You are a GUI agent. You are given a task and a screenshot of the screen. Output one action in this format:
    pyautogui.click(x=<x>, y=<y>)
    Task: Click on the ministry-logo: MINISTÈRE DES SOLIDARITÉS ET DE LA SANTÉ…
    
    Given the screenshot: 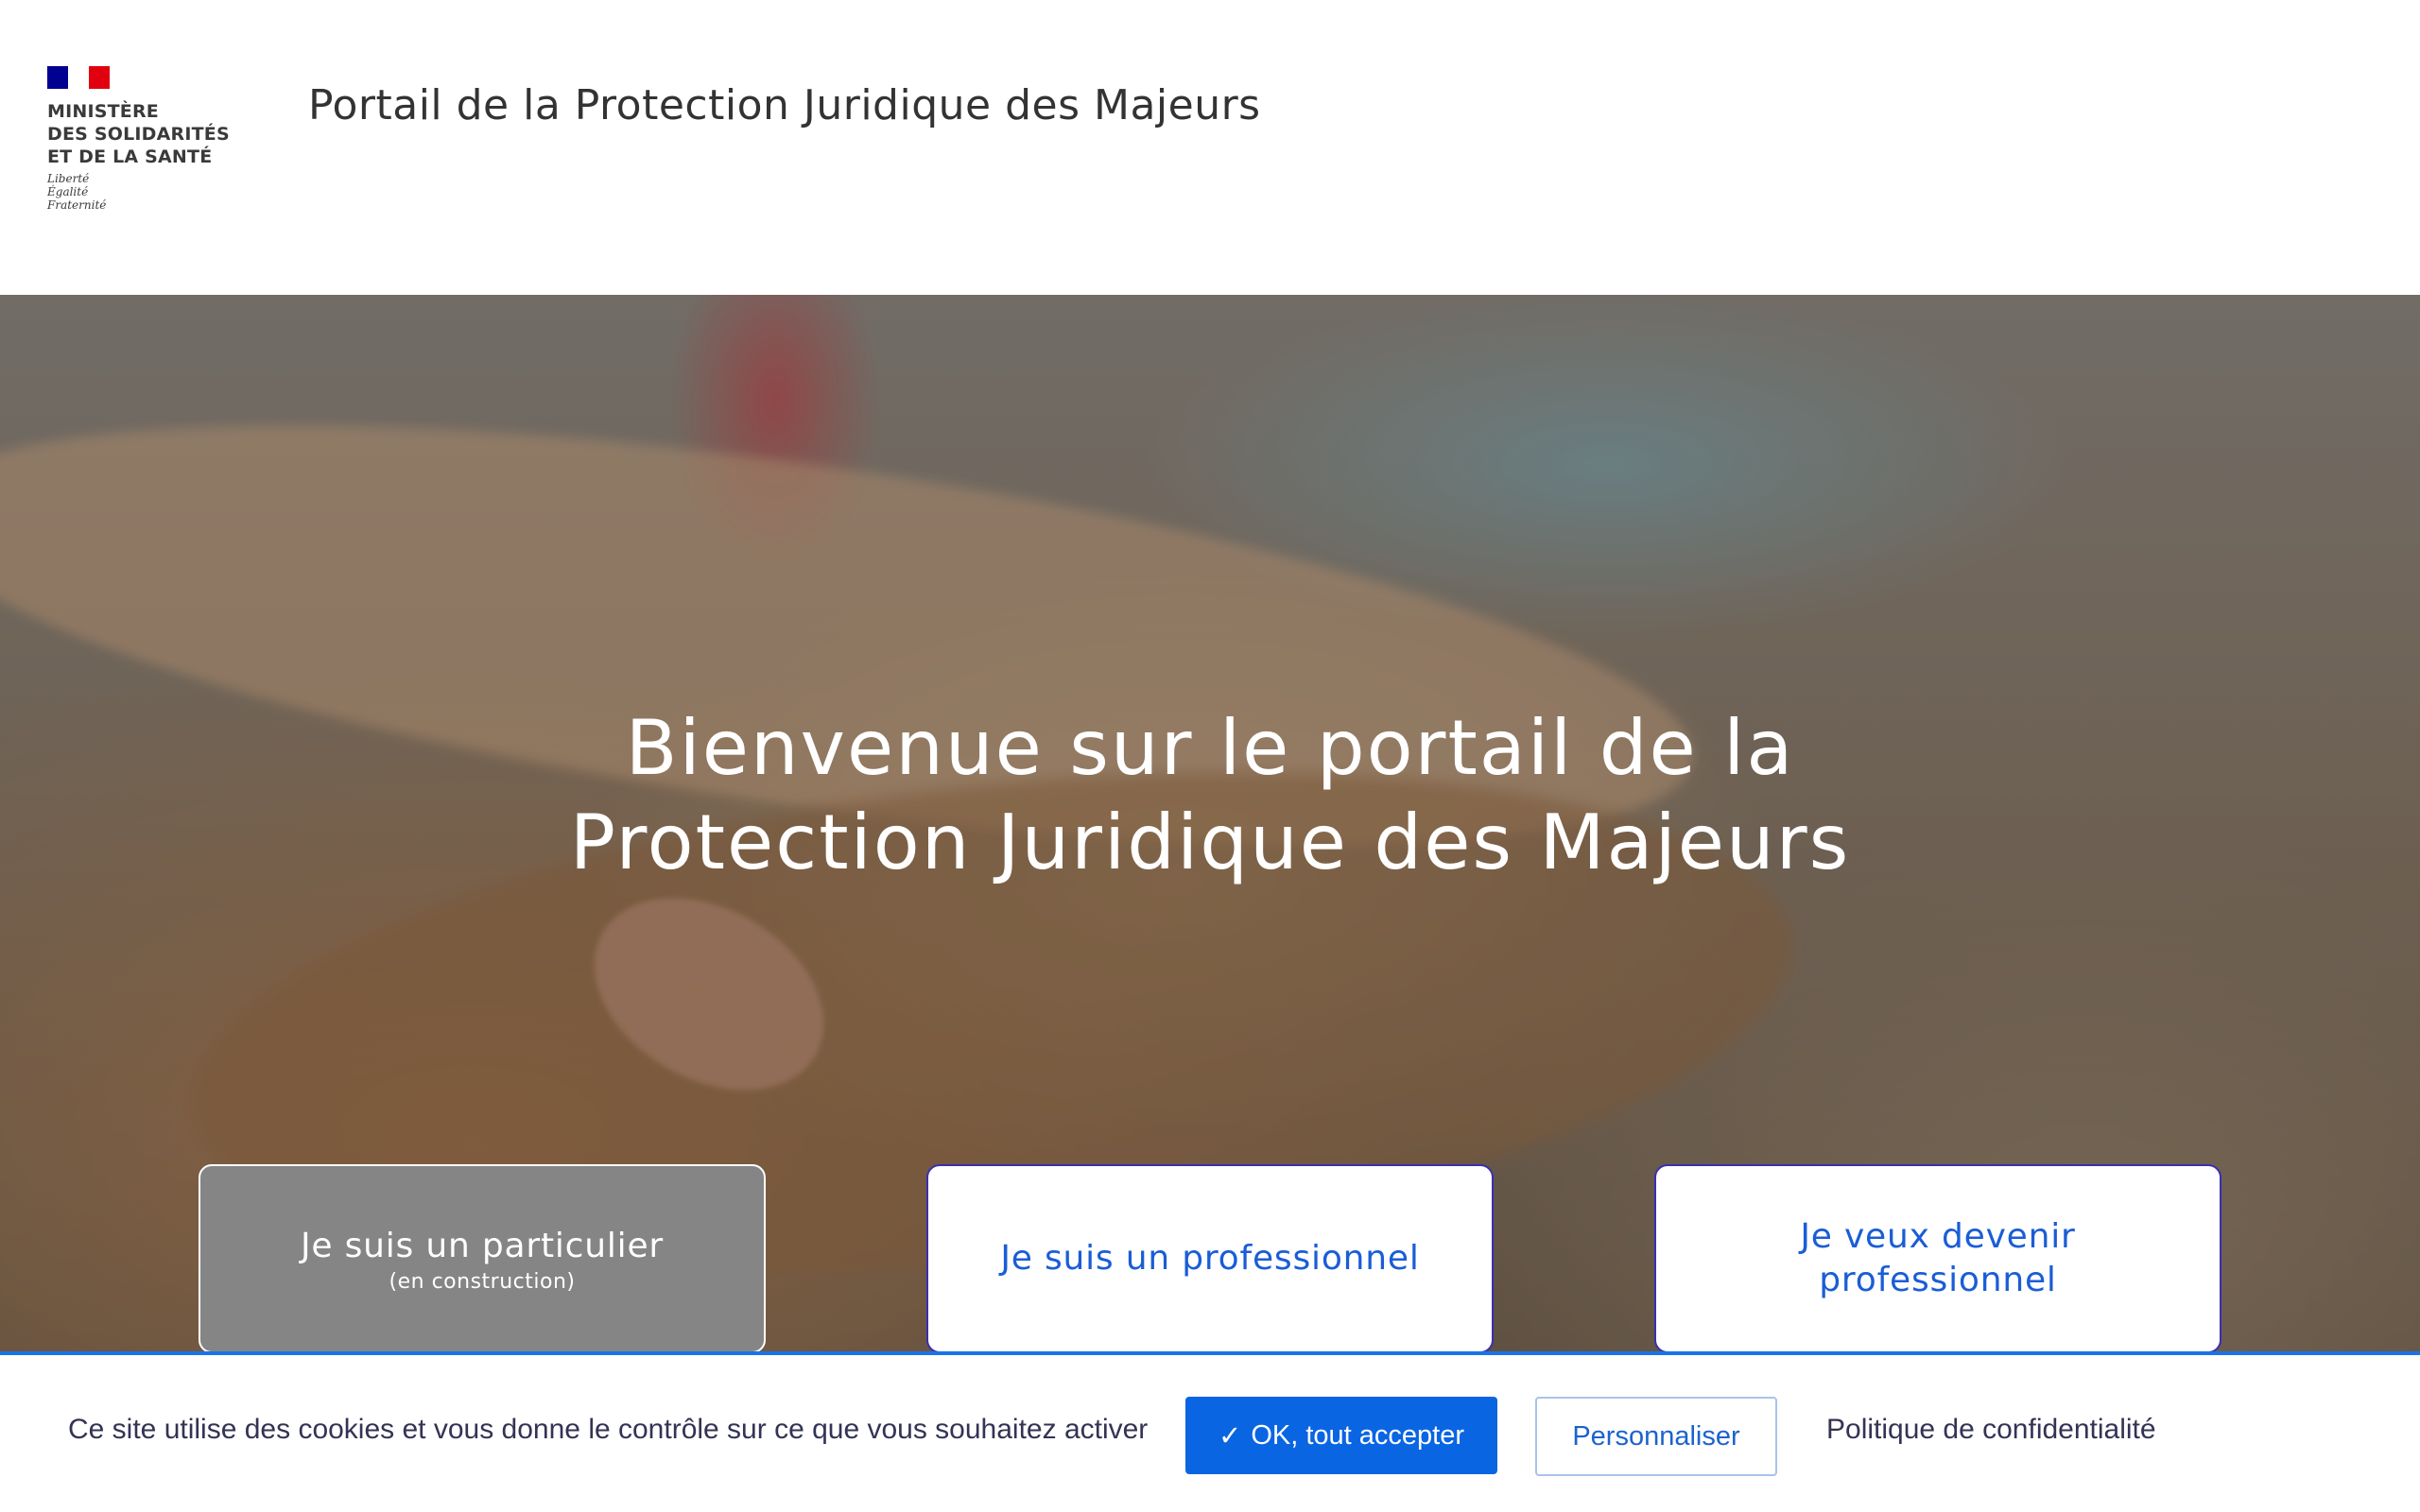 What is the action you would take?
    pyautogui.click(x=149, y=144)
    